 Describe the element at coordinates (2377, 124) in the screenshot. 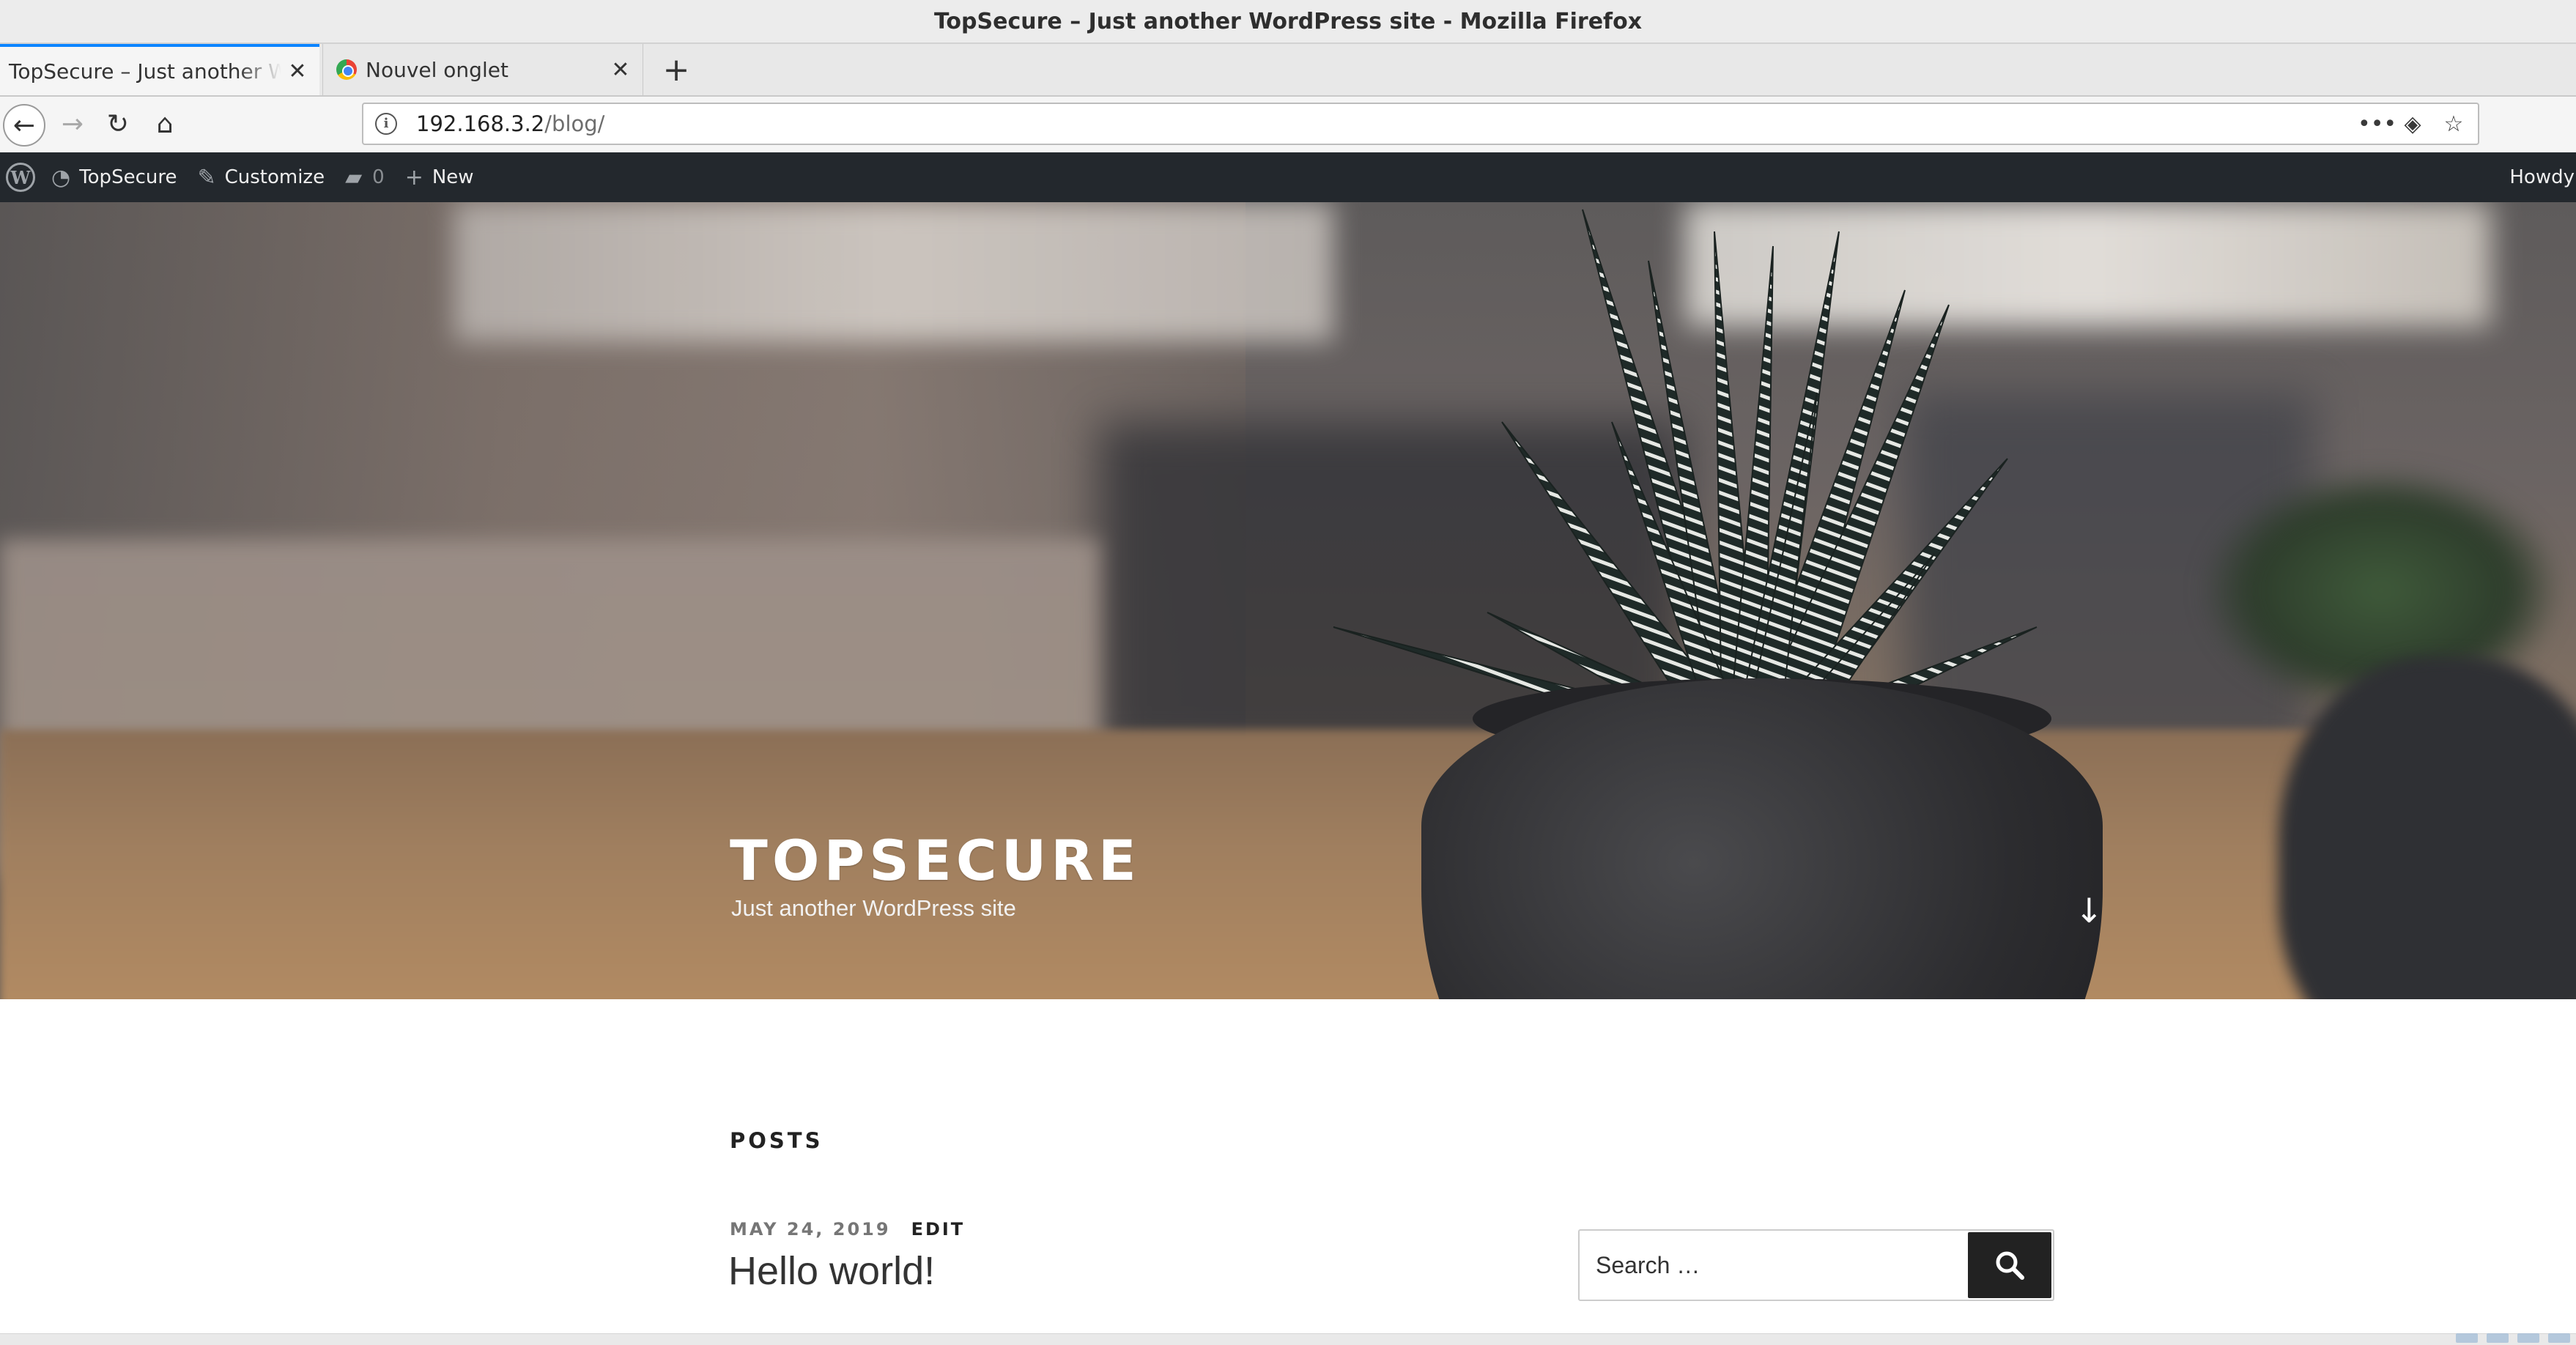

I see `page-actions-menu-icon: •••` at that location.